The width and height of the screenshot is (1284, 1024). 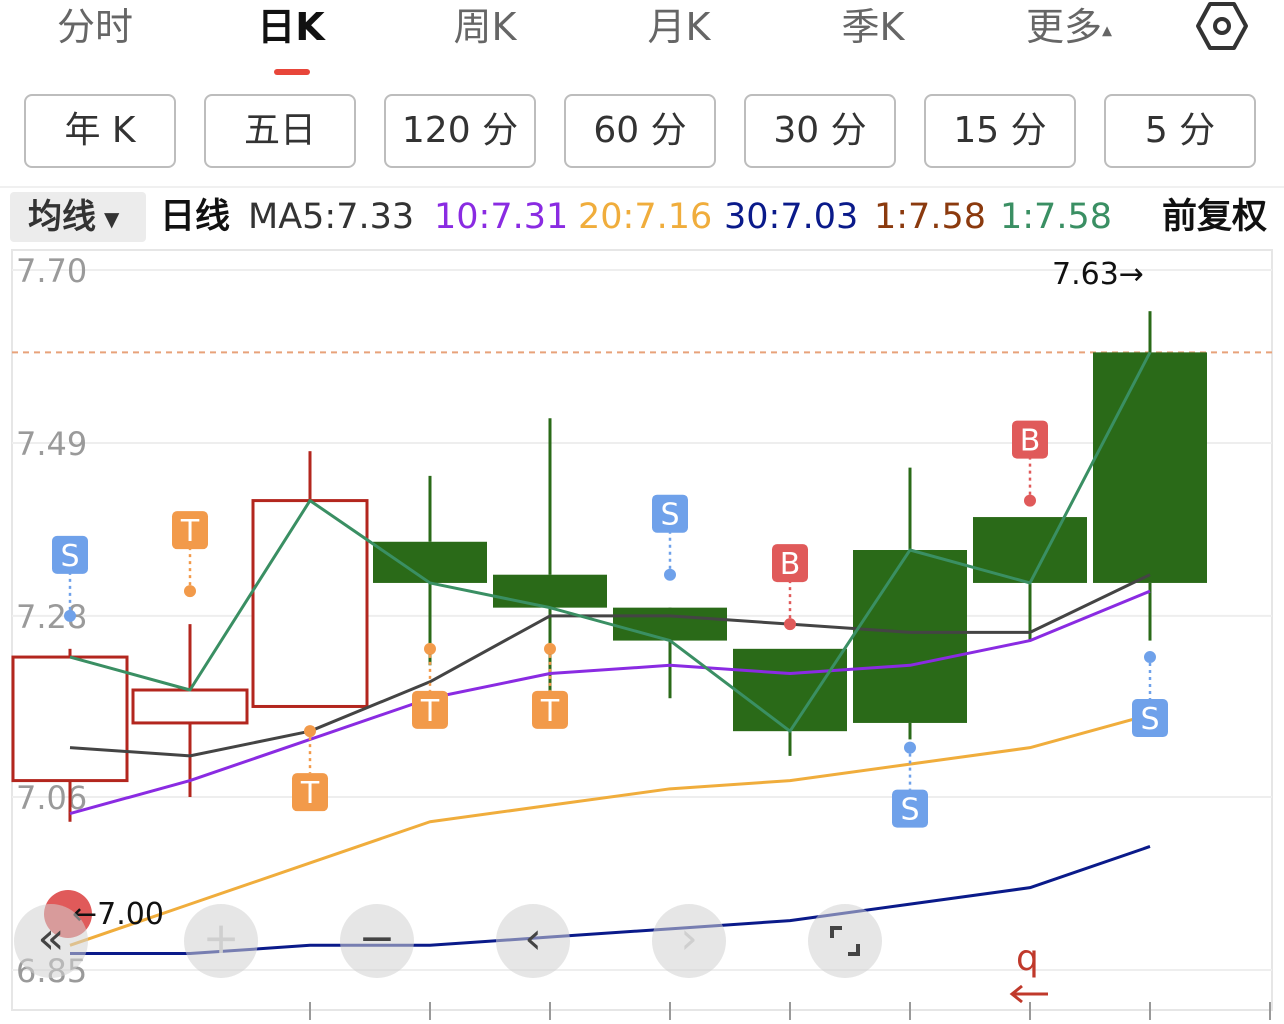 I want to click on period-button-row: 年 K 五日 120 分 60 分 30 分 15 分 5 分, so click(x=642, y=133).